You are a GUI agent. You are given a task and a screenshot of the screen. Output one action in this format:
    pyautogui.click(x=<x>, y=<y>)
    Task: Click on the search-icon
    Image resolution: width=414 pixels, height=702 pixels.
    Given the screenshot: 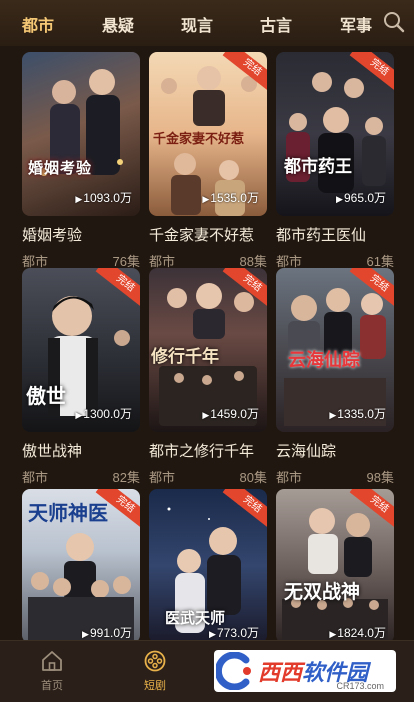 What is the action you would take?
    pyautogui.click(x=394, y=22)
    